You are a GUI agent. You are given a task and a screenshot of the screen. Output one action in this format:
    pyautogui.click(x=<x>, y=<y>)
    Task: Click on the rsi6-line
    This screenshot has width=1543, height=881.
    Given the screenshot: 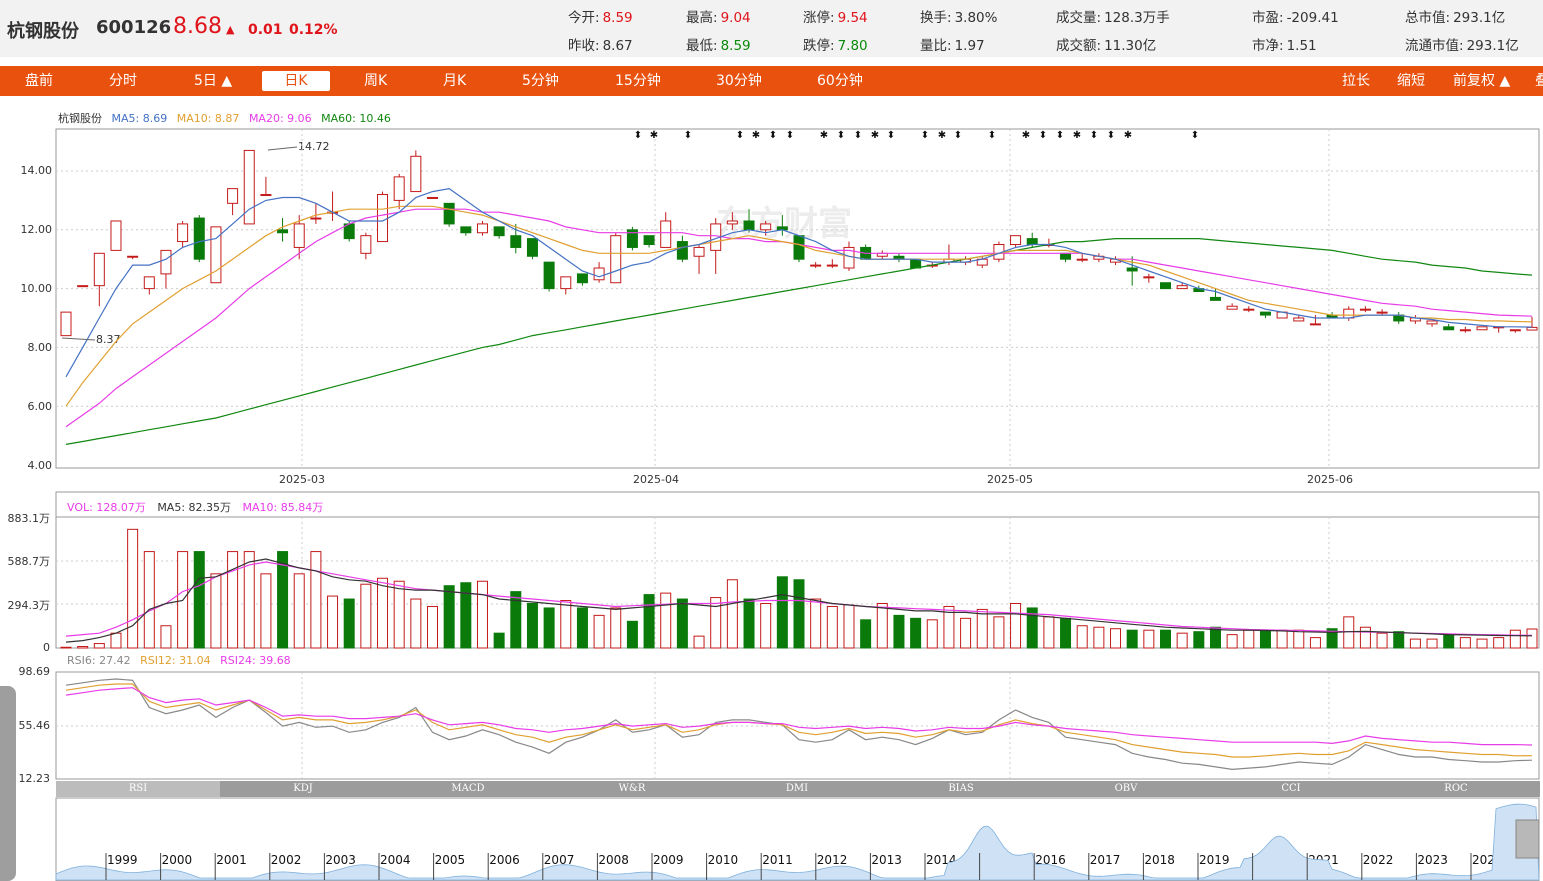 What is the action you would take?
    pyautogui.click(x=799, y=724)
    